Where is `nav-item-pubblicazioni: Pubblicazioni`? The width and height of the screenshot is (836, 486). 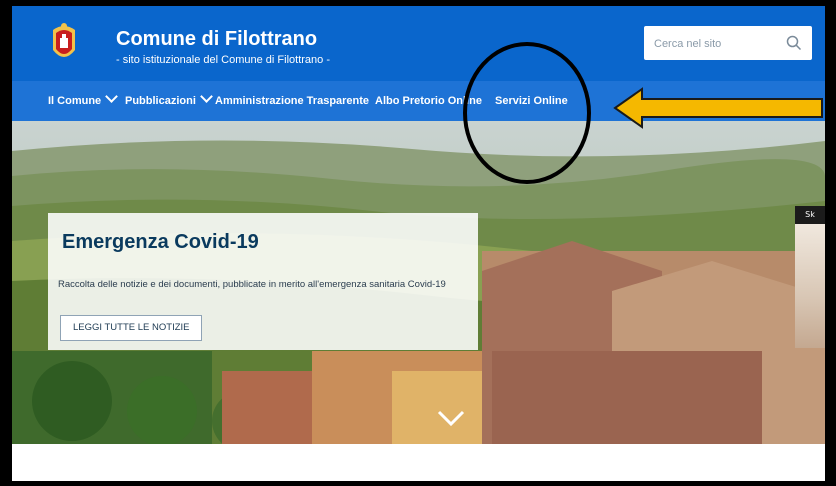 nav-item-pubblicazioni: Pubblicazioni is located at coordinates (169, 101).